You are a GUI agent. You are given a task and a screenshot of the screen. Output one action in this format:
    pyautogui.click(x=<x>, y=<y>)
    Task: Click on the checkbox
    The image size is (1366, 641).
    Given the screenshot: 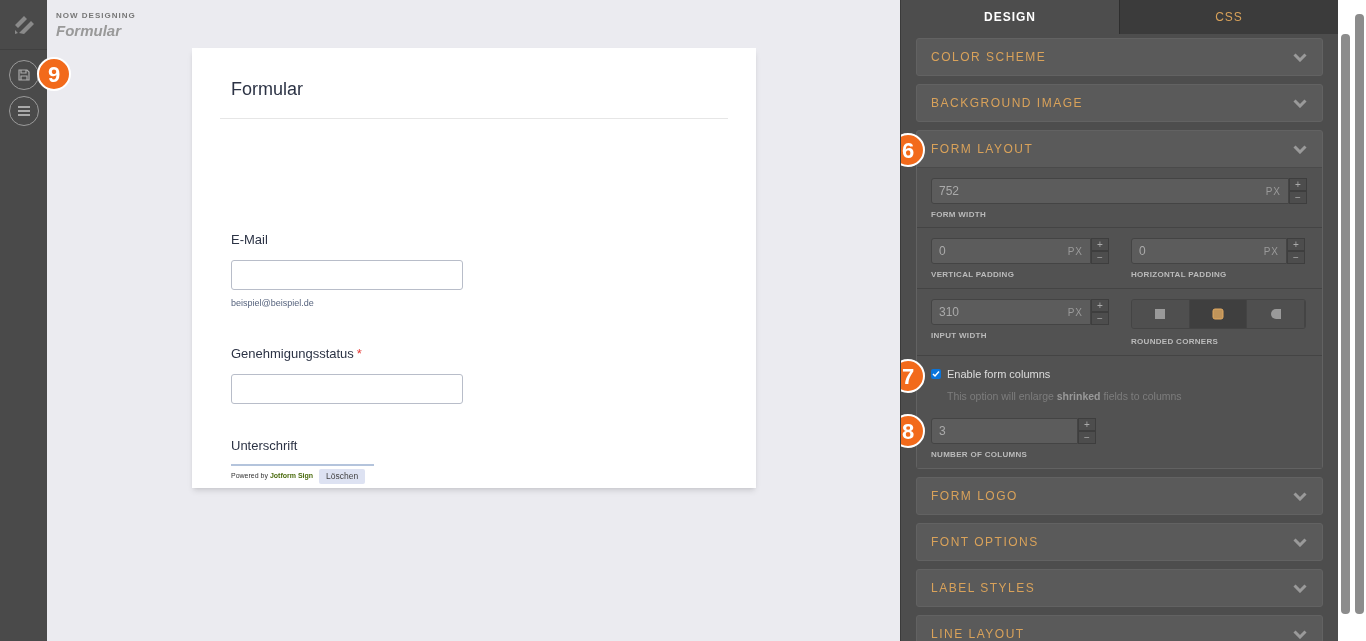 What is the action you would take?
    pyautogui.click(x=936, y=374)
    